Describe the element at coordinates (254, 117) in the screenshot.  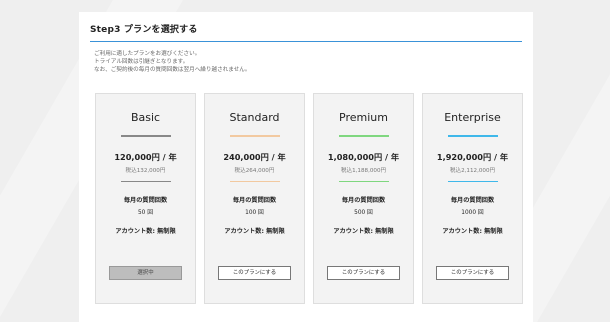
I see `plan-name: Standard` at that location.